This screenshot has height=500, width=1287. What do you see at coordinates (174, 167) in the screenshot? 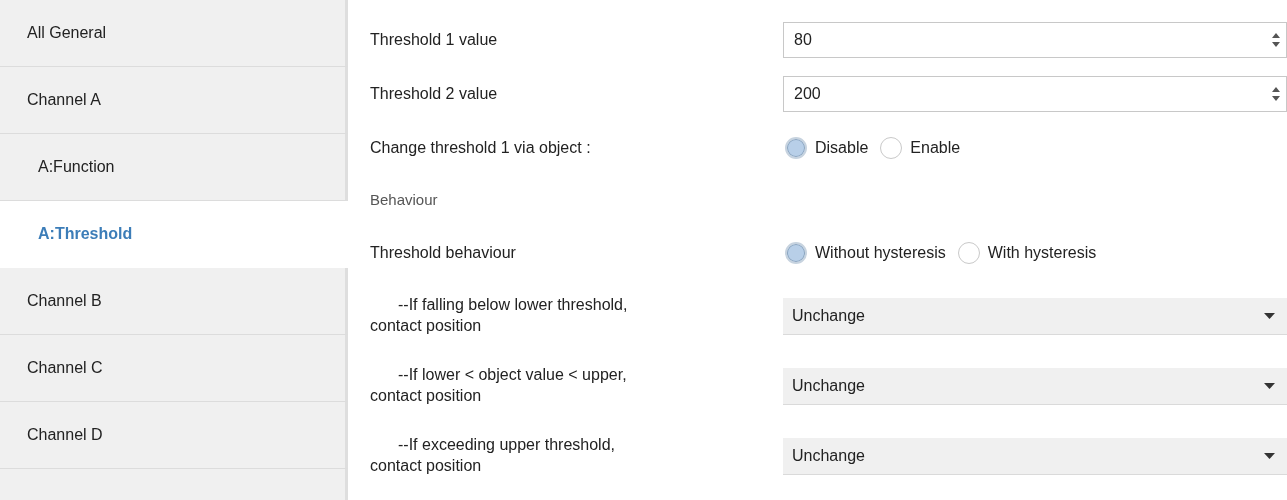
I see `sidebar-item: A:Function` at bounding box center [174, 167].